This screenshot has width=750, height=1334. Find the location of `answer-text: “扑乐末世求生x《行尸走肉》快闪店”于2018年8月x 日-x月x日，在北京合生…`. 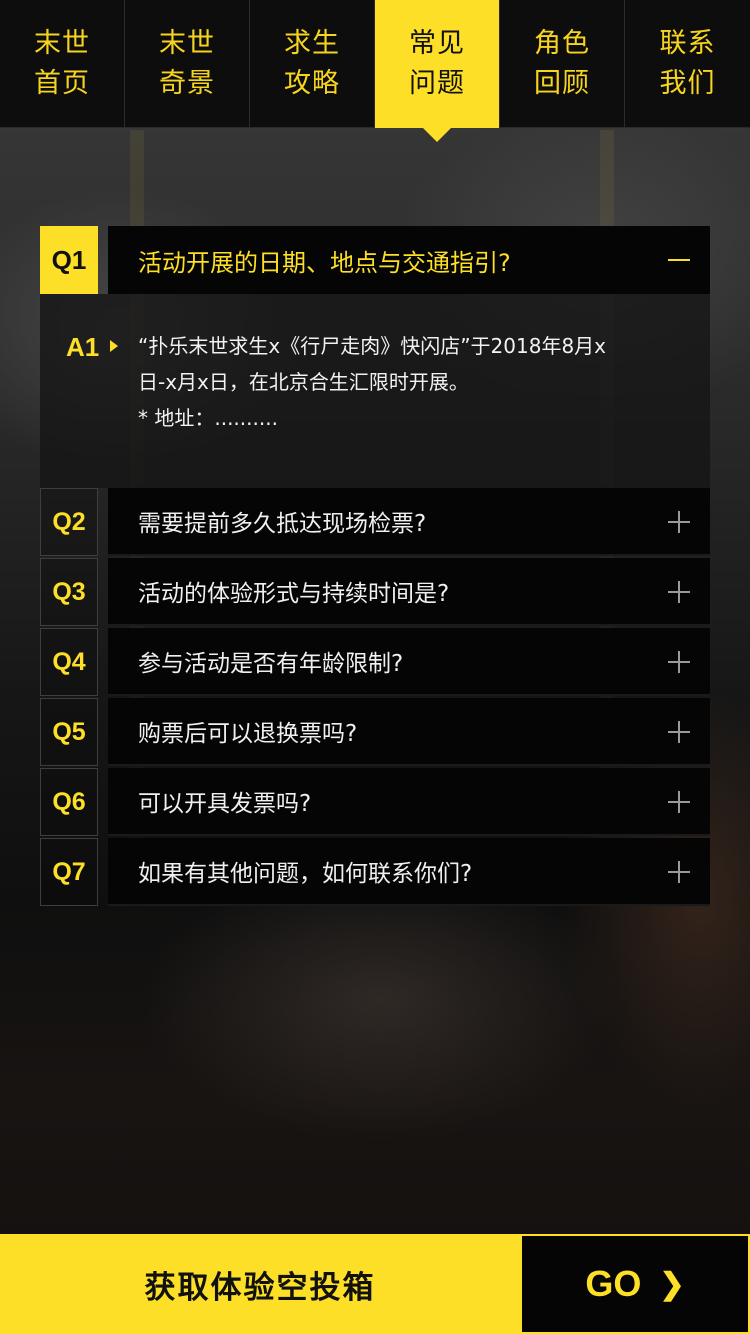

answer-text: “扑乐末世求生x《行尸走肉》快闪店”于2018年8月x 日-x月x日，在北京合生… is located at coordinates (418, 382).